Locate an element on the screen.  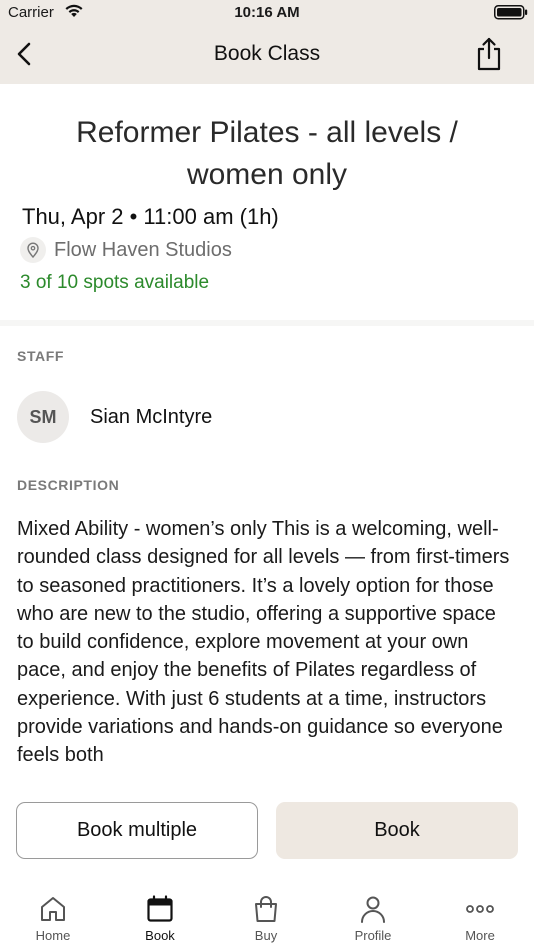
top-bar: Carrier 10:16 AM Book Class is located at coordinates (267, 42).